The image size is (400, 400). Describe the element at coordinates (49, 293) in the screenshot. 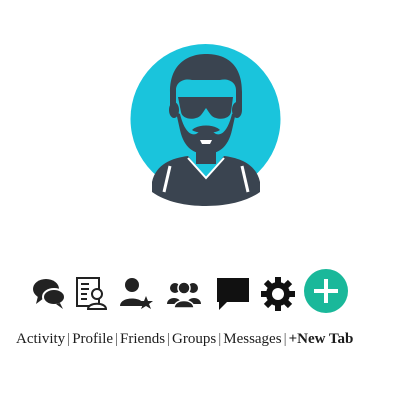

I see `chat-bubbles-icon` at that location.